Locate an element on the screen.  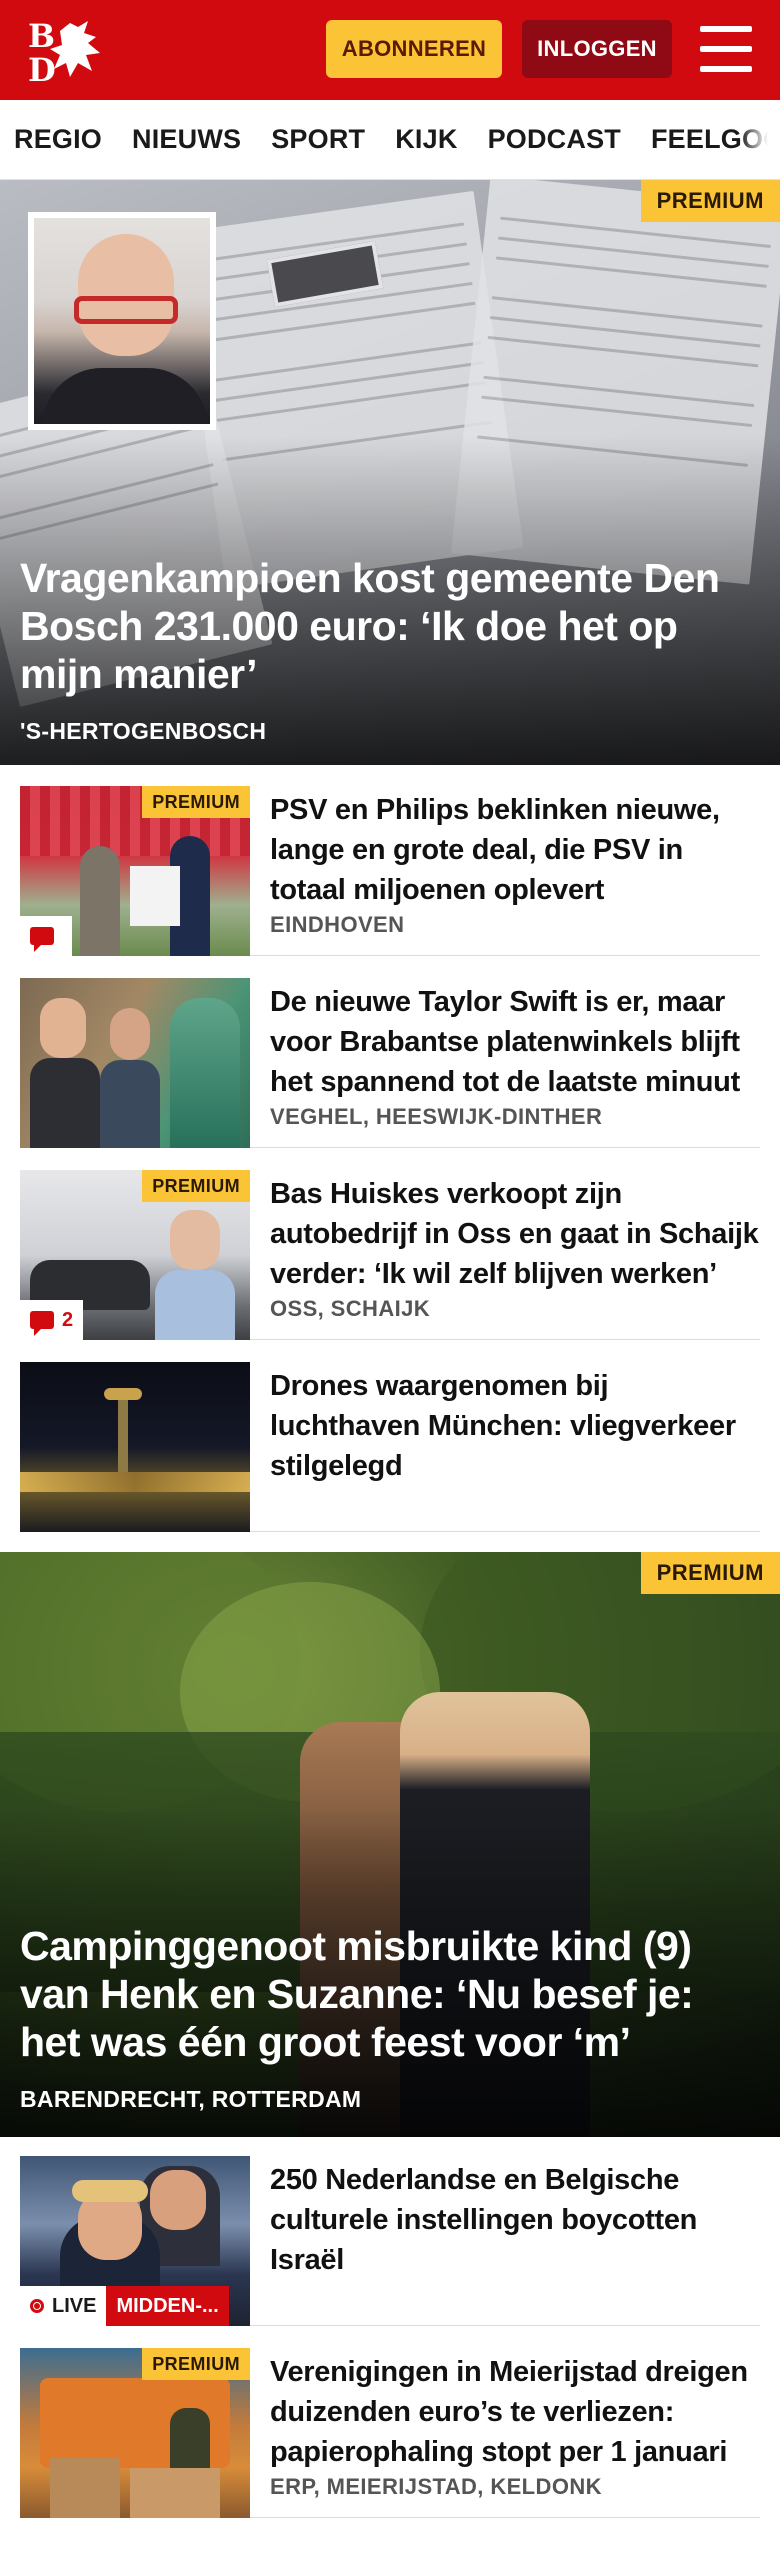
nav-fade is located at coordinates (760, 139).